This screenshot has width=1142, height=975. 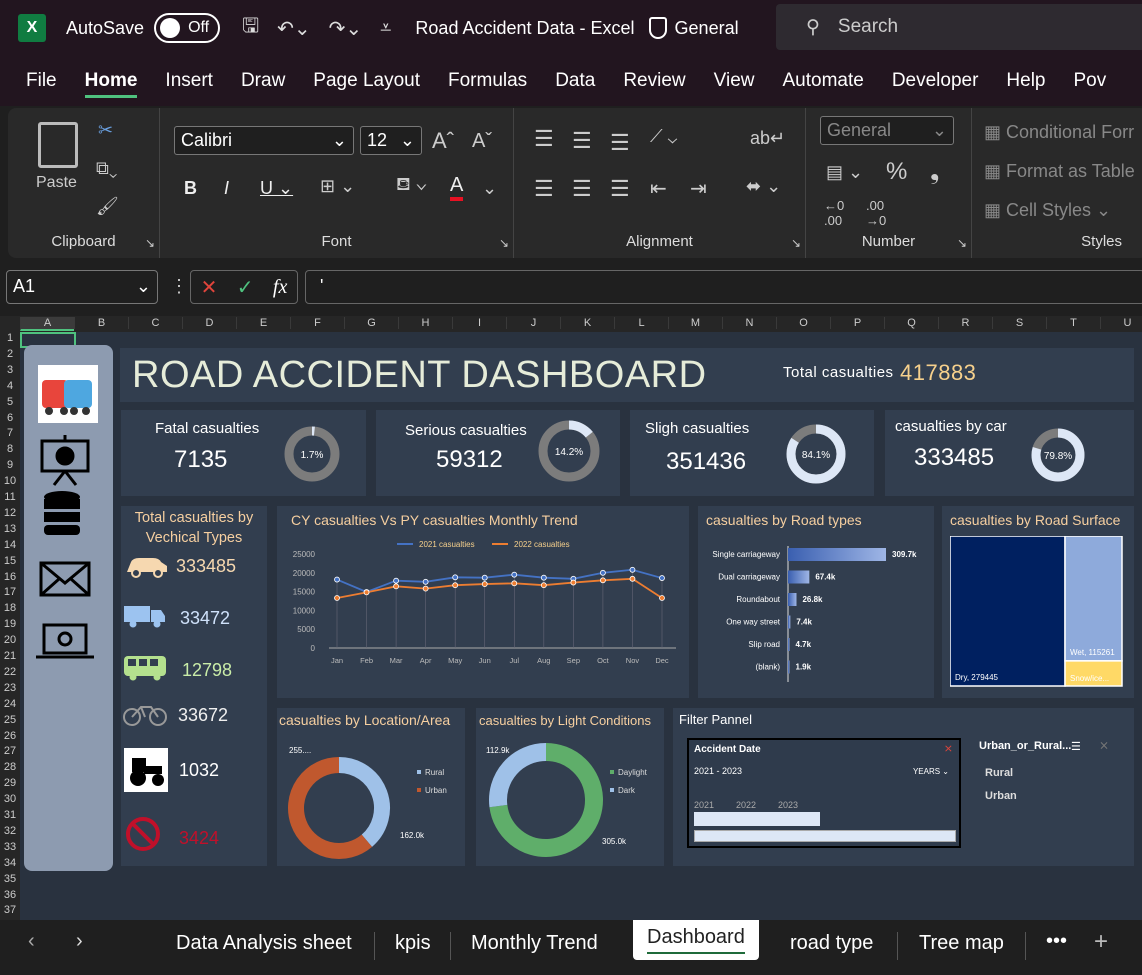 What do you see at coordinates (544, 189) in the screenshot?
I see `align-left-icon: ☰` at bounding box center [544, 189].